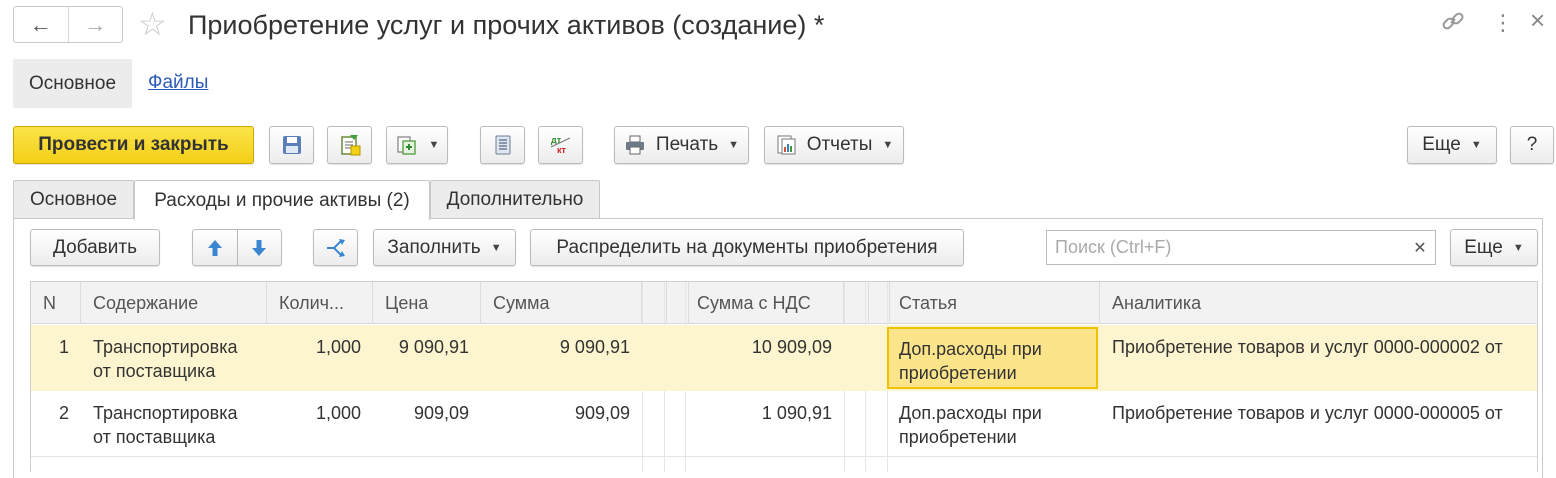 The width and height of the screenshot is (1556, 478). I want to click on column-header-article: Статья, so click(993, 303).